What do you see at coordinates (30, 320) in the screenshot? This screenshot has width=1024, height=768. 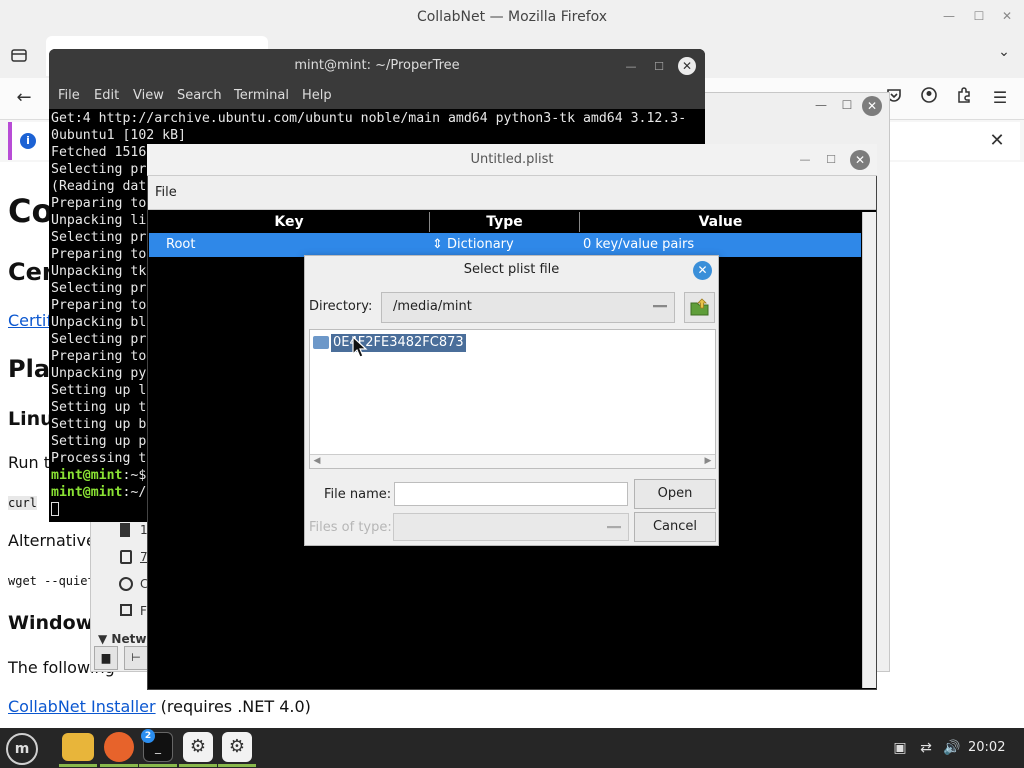 I see `certificate-link: Certif` at bounding box center [30, 320].